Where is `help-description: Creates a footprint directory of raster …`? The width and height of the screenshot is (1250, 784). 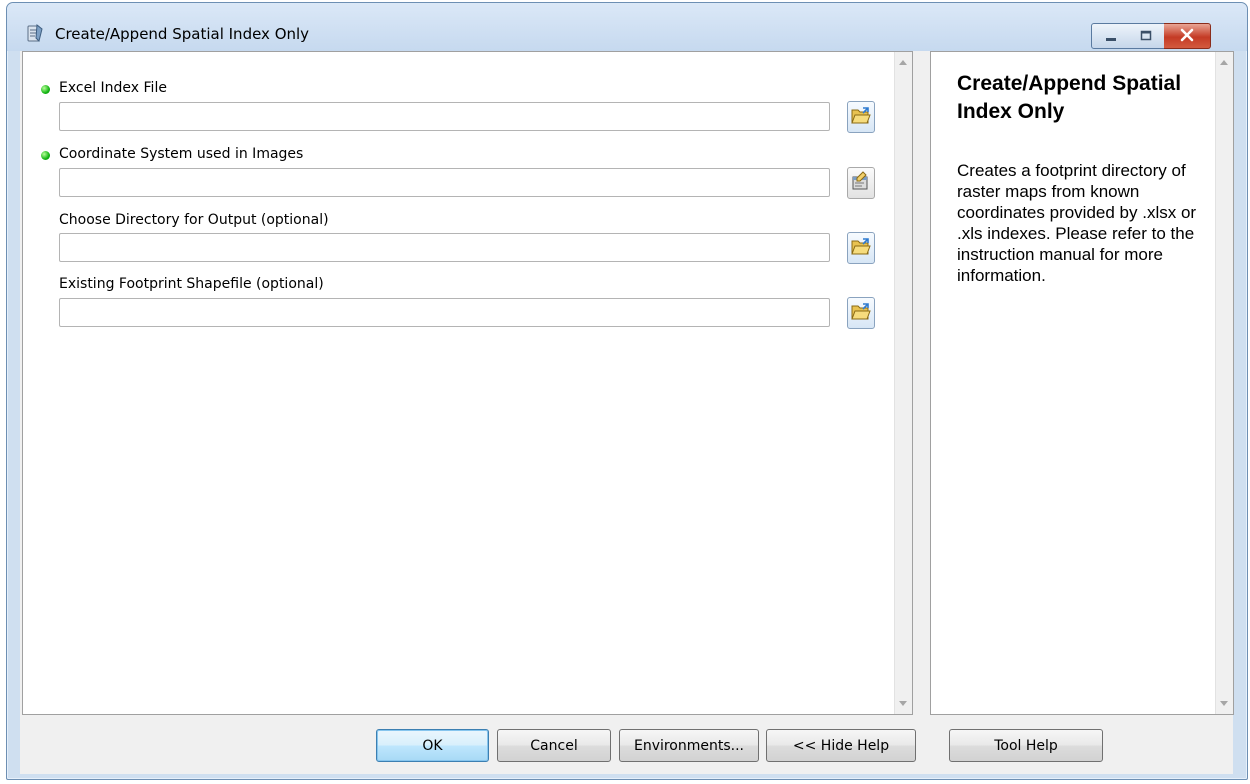
help-description: Creates a footprint directory of raster … is located at coordinates (1077, 223).